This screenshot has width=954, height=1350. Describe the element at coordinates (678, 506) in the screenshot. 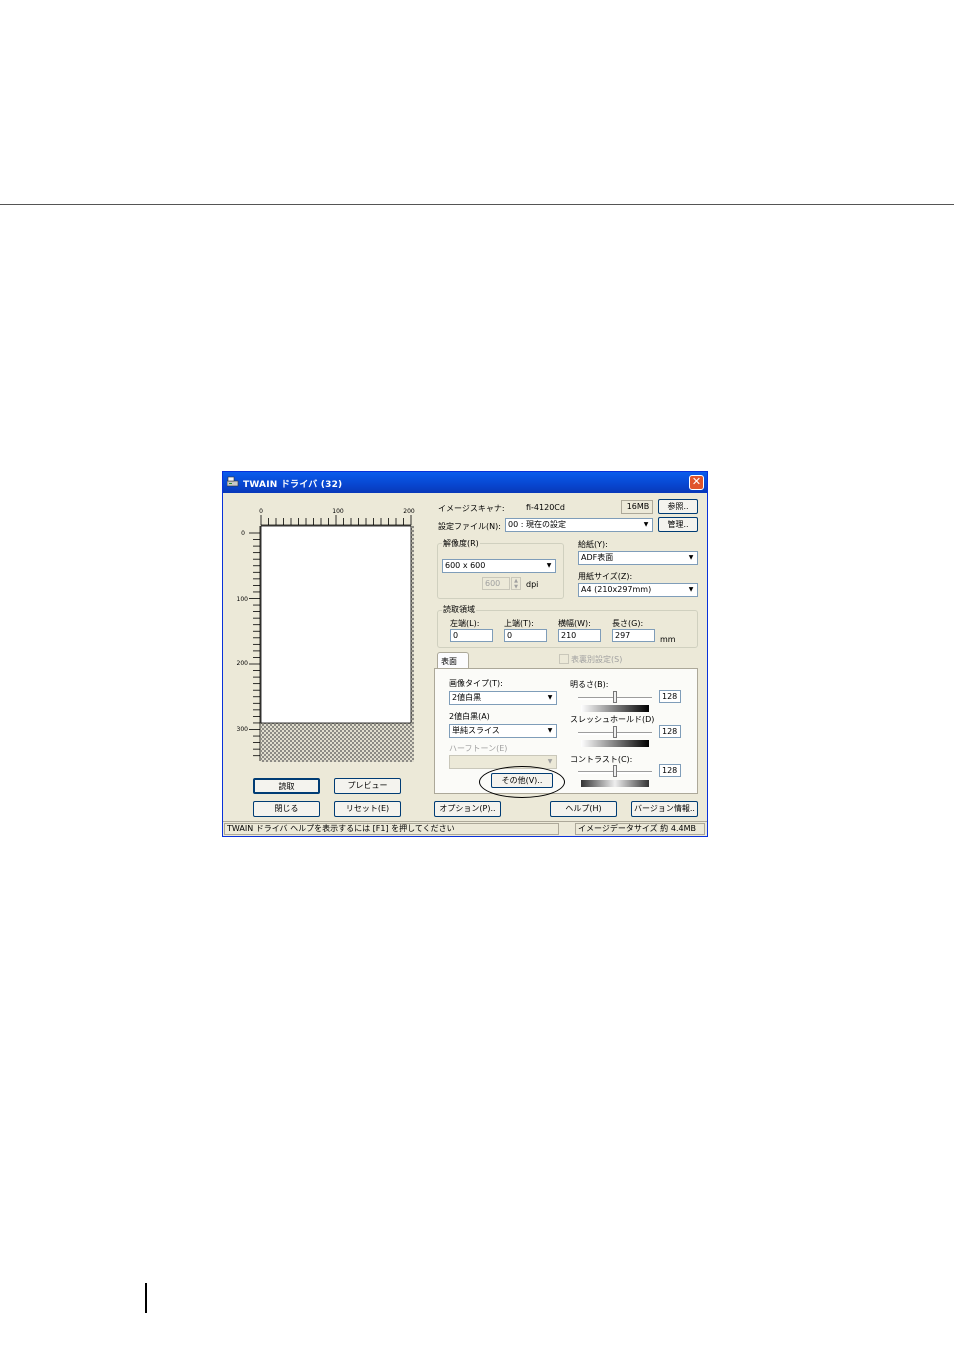

I see `browse-button: 参照..` at that location.